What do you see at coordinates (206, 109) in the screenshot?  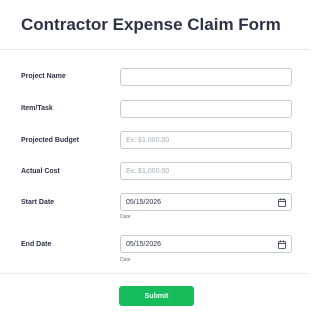 I see `item-task-input` at bounding box center [206, 109].